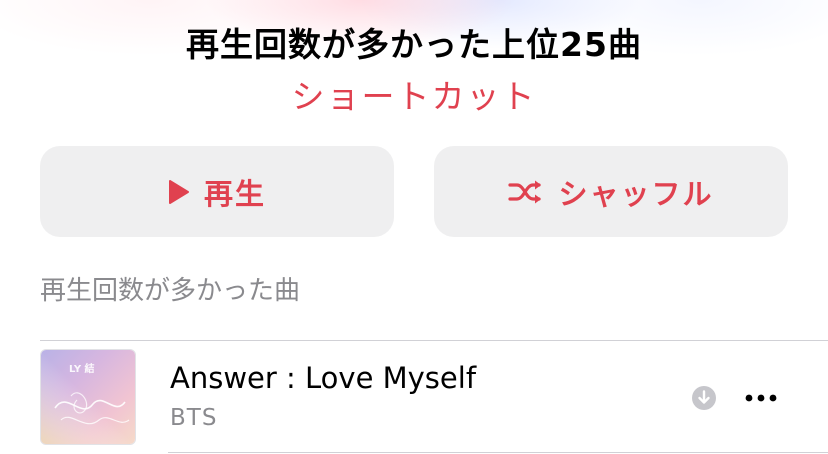 The height and width of the screenshot is (454, 828). What do you see at coordinates (82, 368) in the screenshot?
I see `artwork-text: LY 結` at bounding box center [82, 368].